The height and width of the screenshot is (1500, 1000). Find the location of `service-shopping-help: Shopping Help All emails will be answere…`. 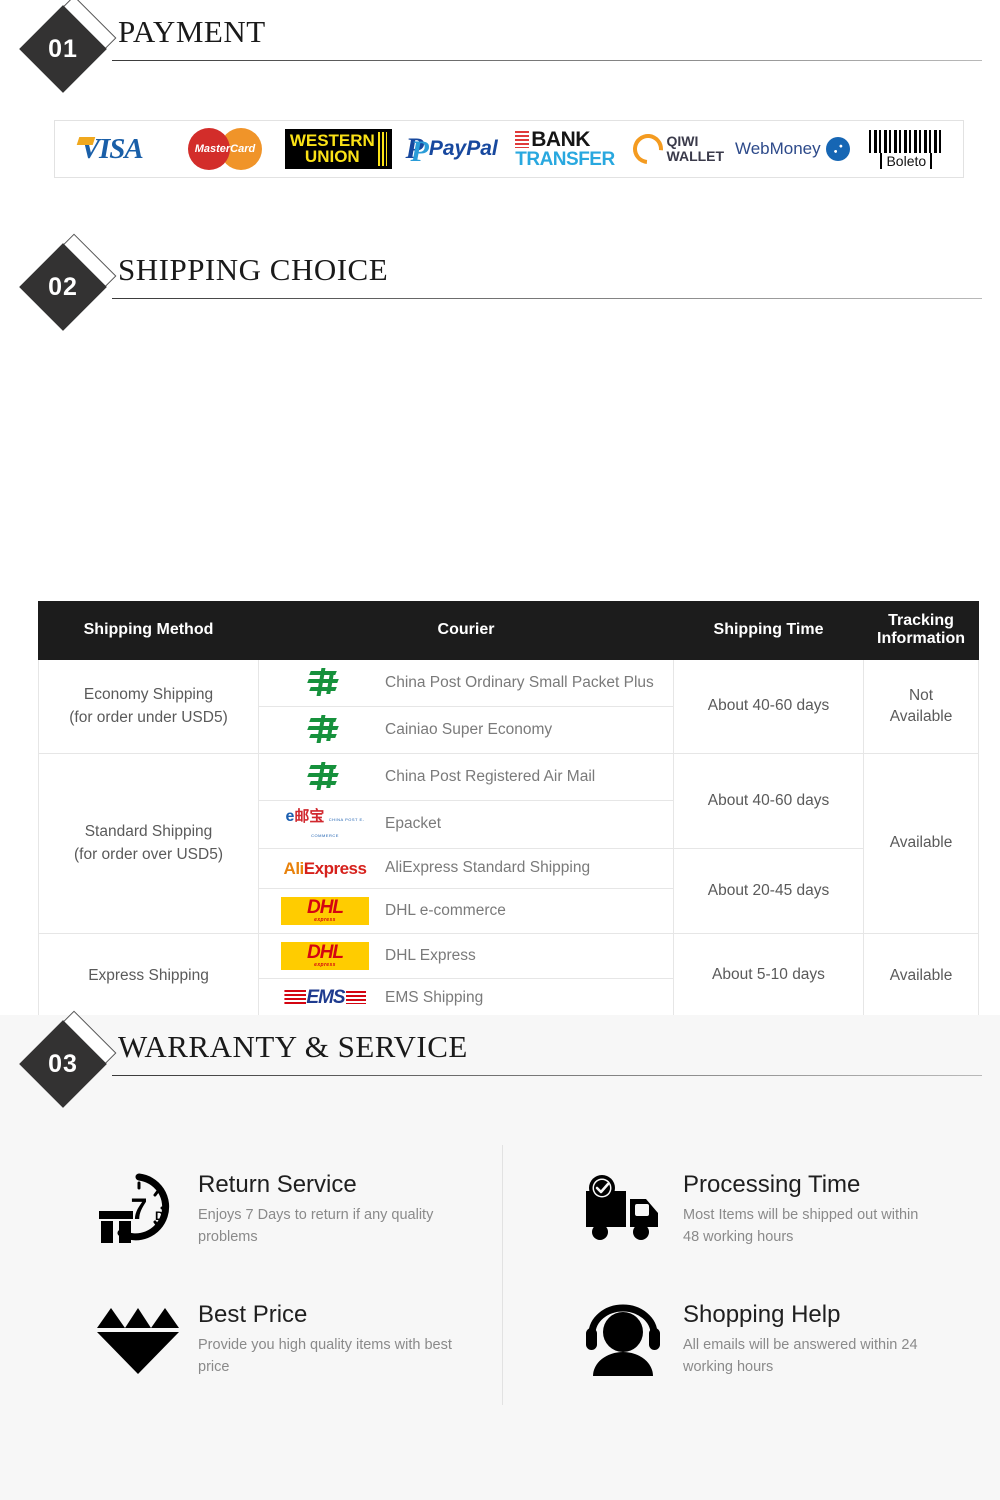

service-shopping-help: Shopping Help All emails will be answere… is located at coordinates (715, 1340).